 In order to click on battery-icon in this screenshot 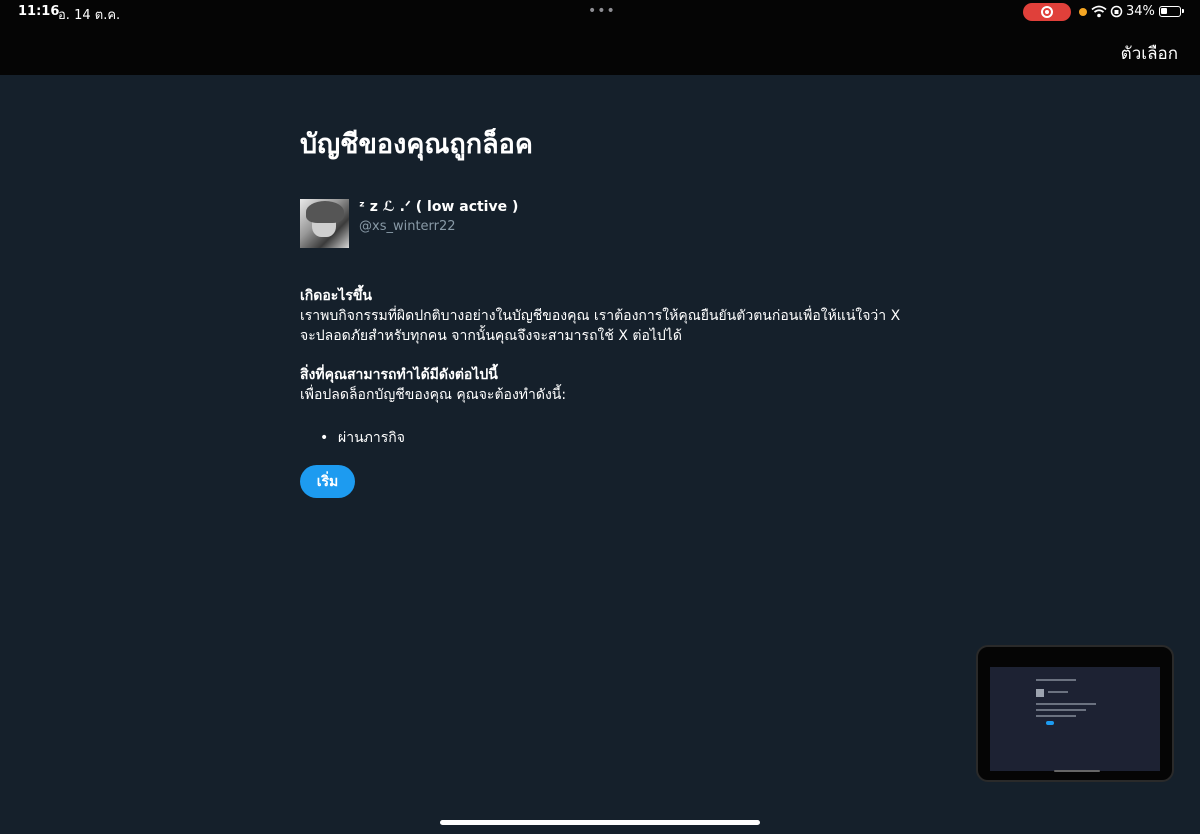, I will do `click(1171, 11)`.